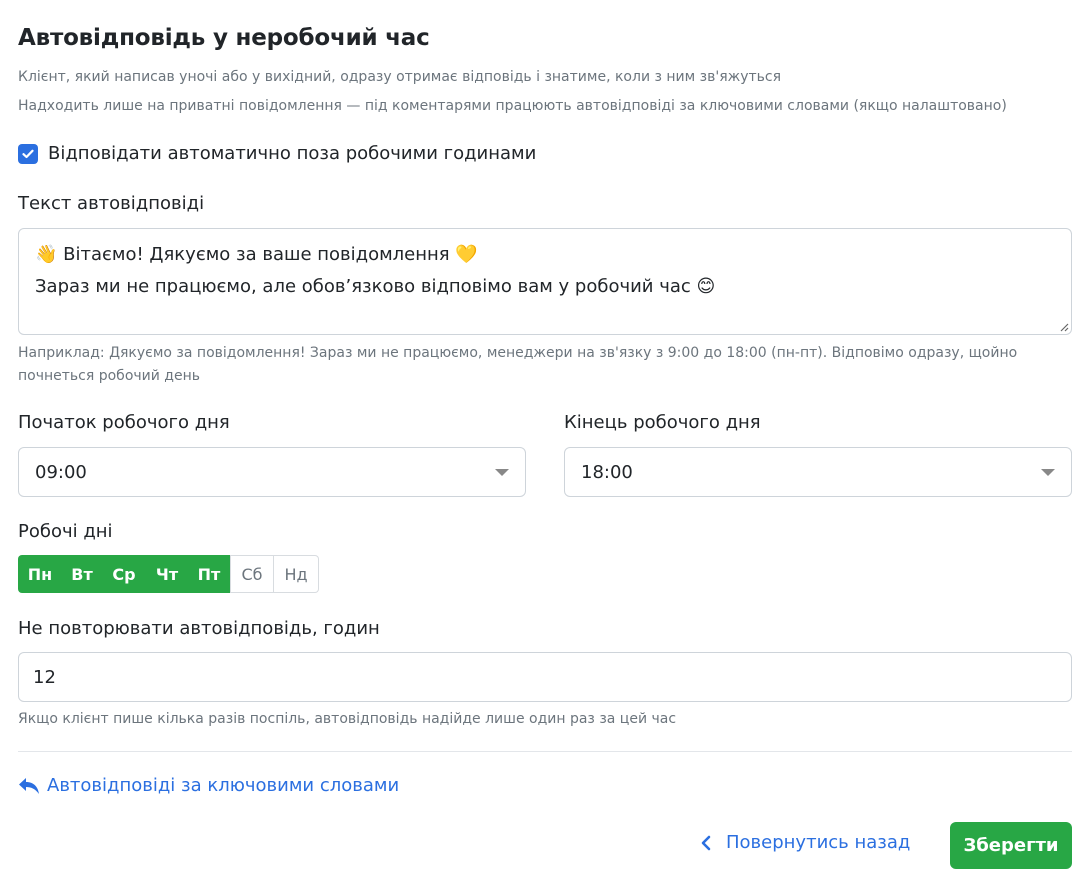  I want to click on repeat-hours-value: 12, so click(44, 677).